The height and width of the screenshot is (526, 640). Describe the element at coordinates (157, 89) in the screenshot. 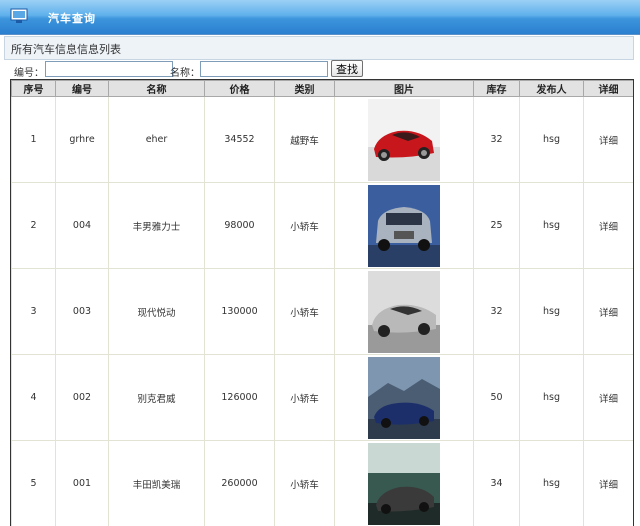

I see `col-header-name: 名称` at that location.